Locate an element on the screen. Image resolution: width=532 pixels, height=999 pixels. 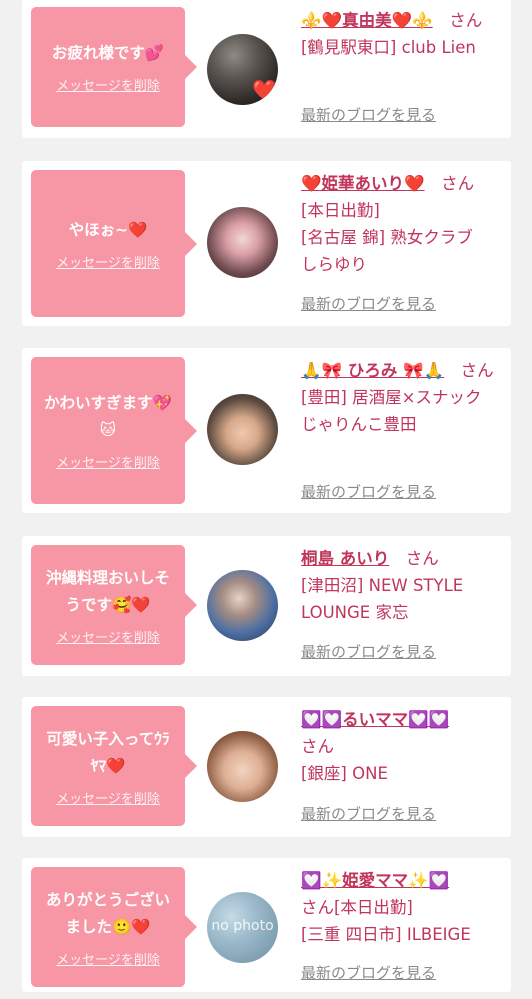
sender-name-link: 💟💟るいママ💟💟 is located at coordinates (375, 719).